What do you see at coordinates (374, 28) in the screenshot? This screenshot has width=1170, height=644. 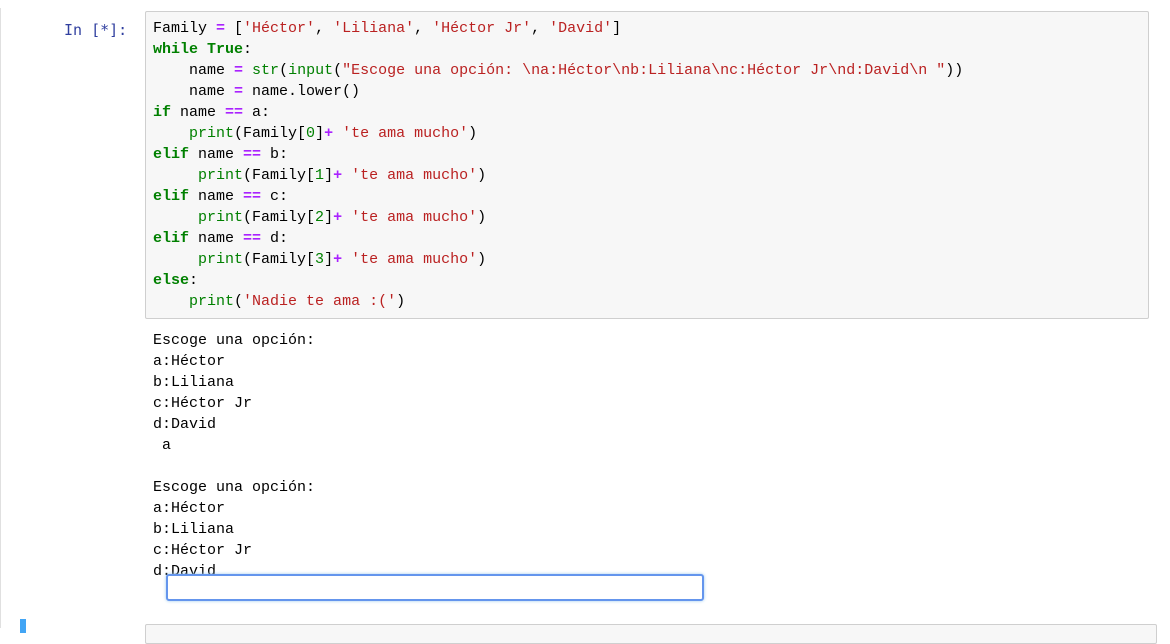 I see `code-token: 'Liliana'` at bounding box center [374, 28].